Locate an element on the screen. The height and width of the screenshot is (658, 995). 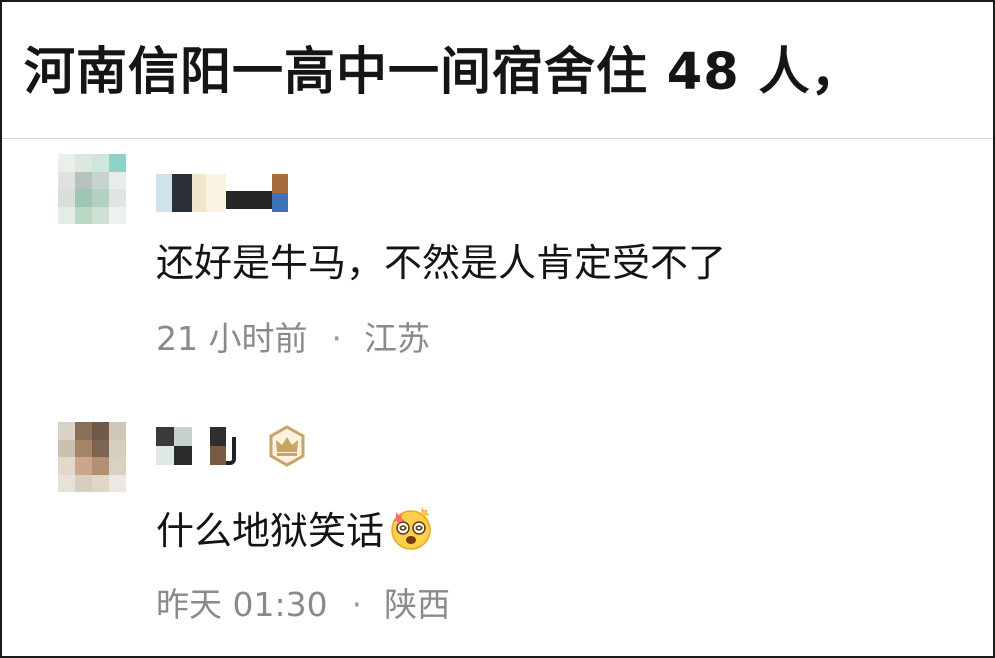
headline-title: 河南信阳一高中一间宿舍住 48 人， is located at coordinates (443, 72).